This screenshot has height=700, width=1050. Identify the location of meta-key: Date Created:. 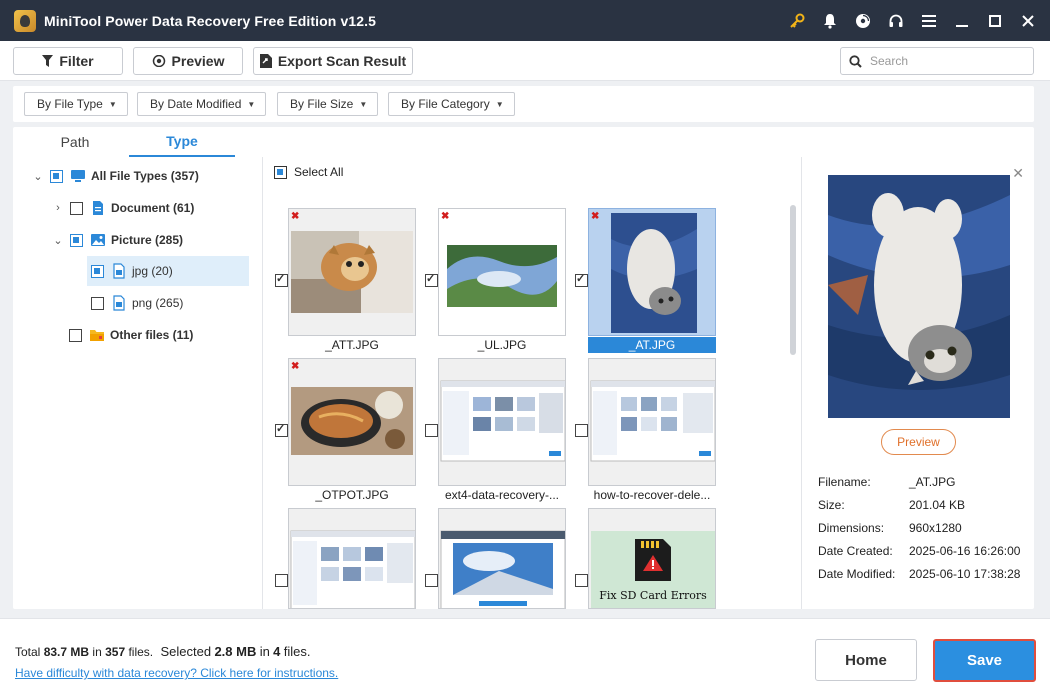
(855, 551).